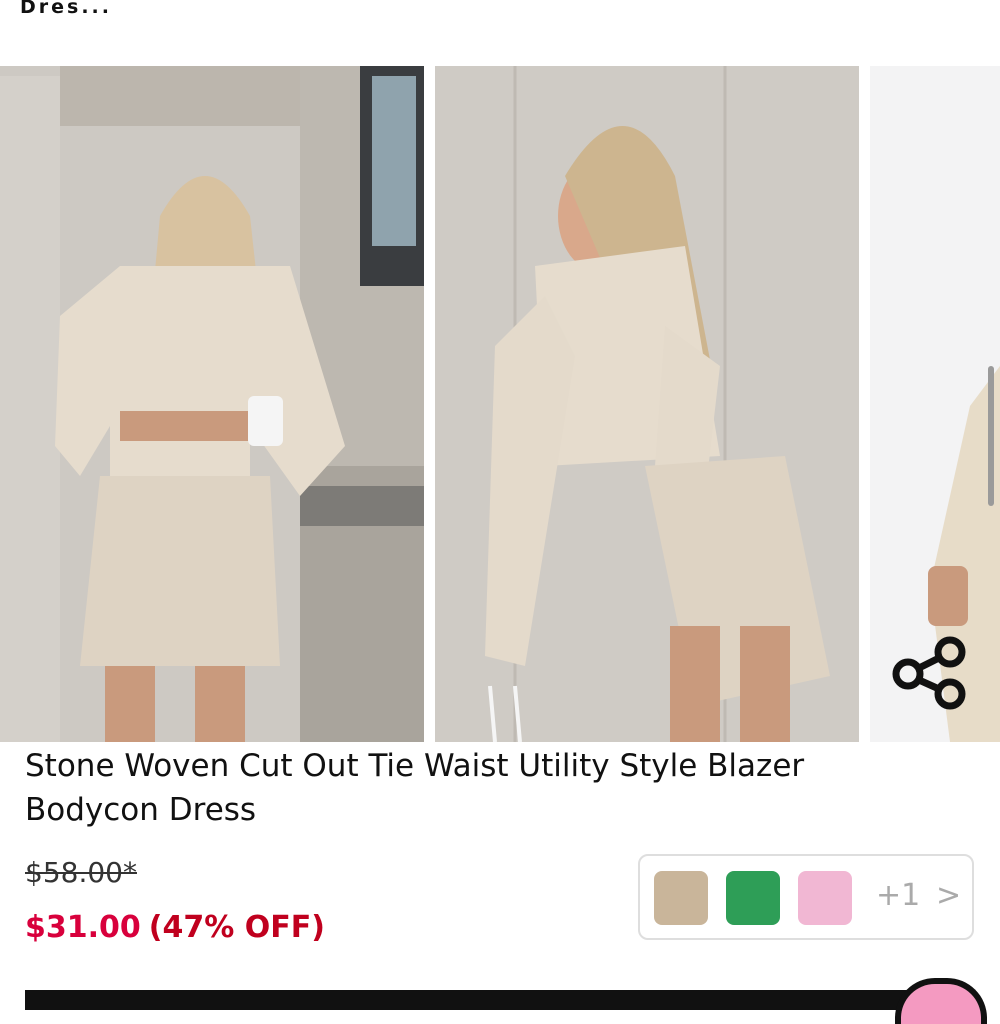 The width and height of the screenshot is (1000, 1024). I want to click on color-swatch-selector: +1 >, so click(806, 897).